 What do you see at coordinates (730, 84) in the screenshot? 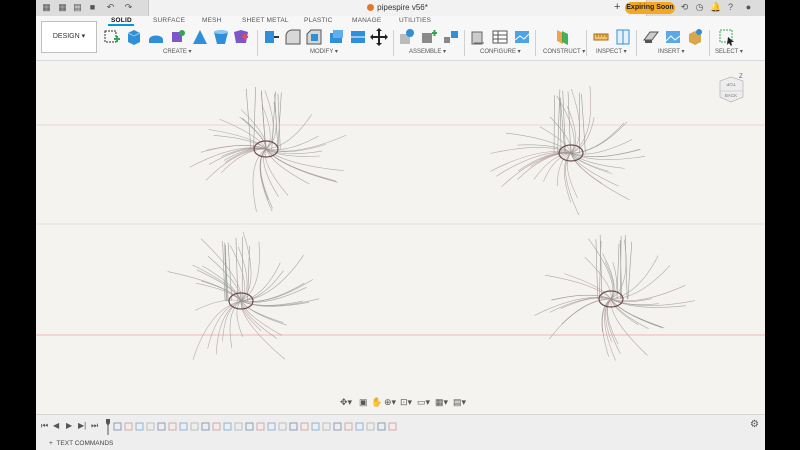
I see `viewcube-top-face: TOP` at bounding box center [730, 84].